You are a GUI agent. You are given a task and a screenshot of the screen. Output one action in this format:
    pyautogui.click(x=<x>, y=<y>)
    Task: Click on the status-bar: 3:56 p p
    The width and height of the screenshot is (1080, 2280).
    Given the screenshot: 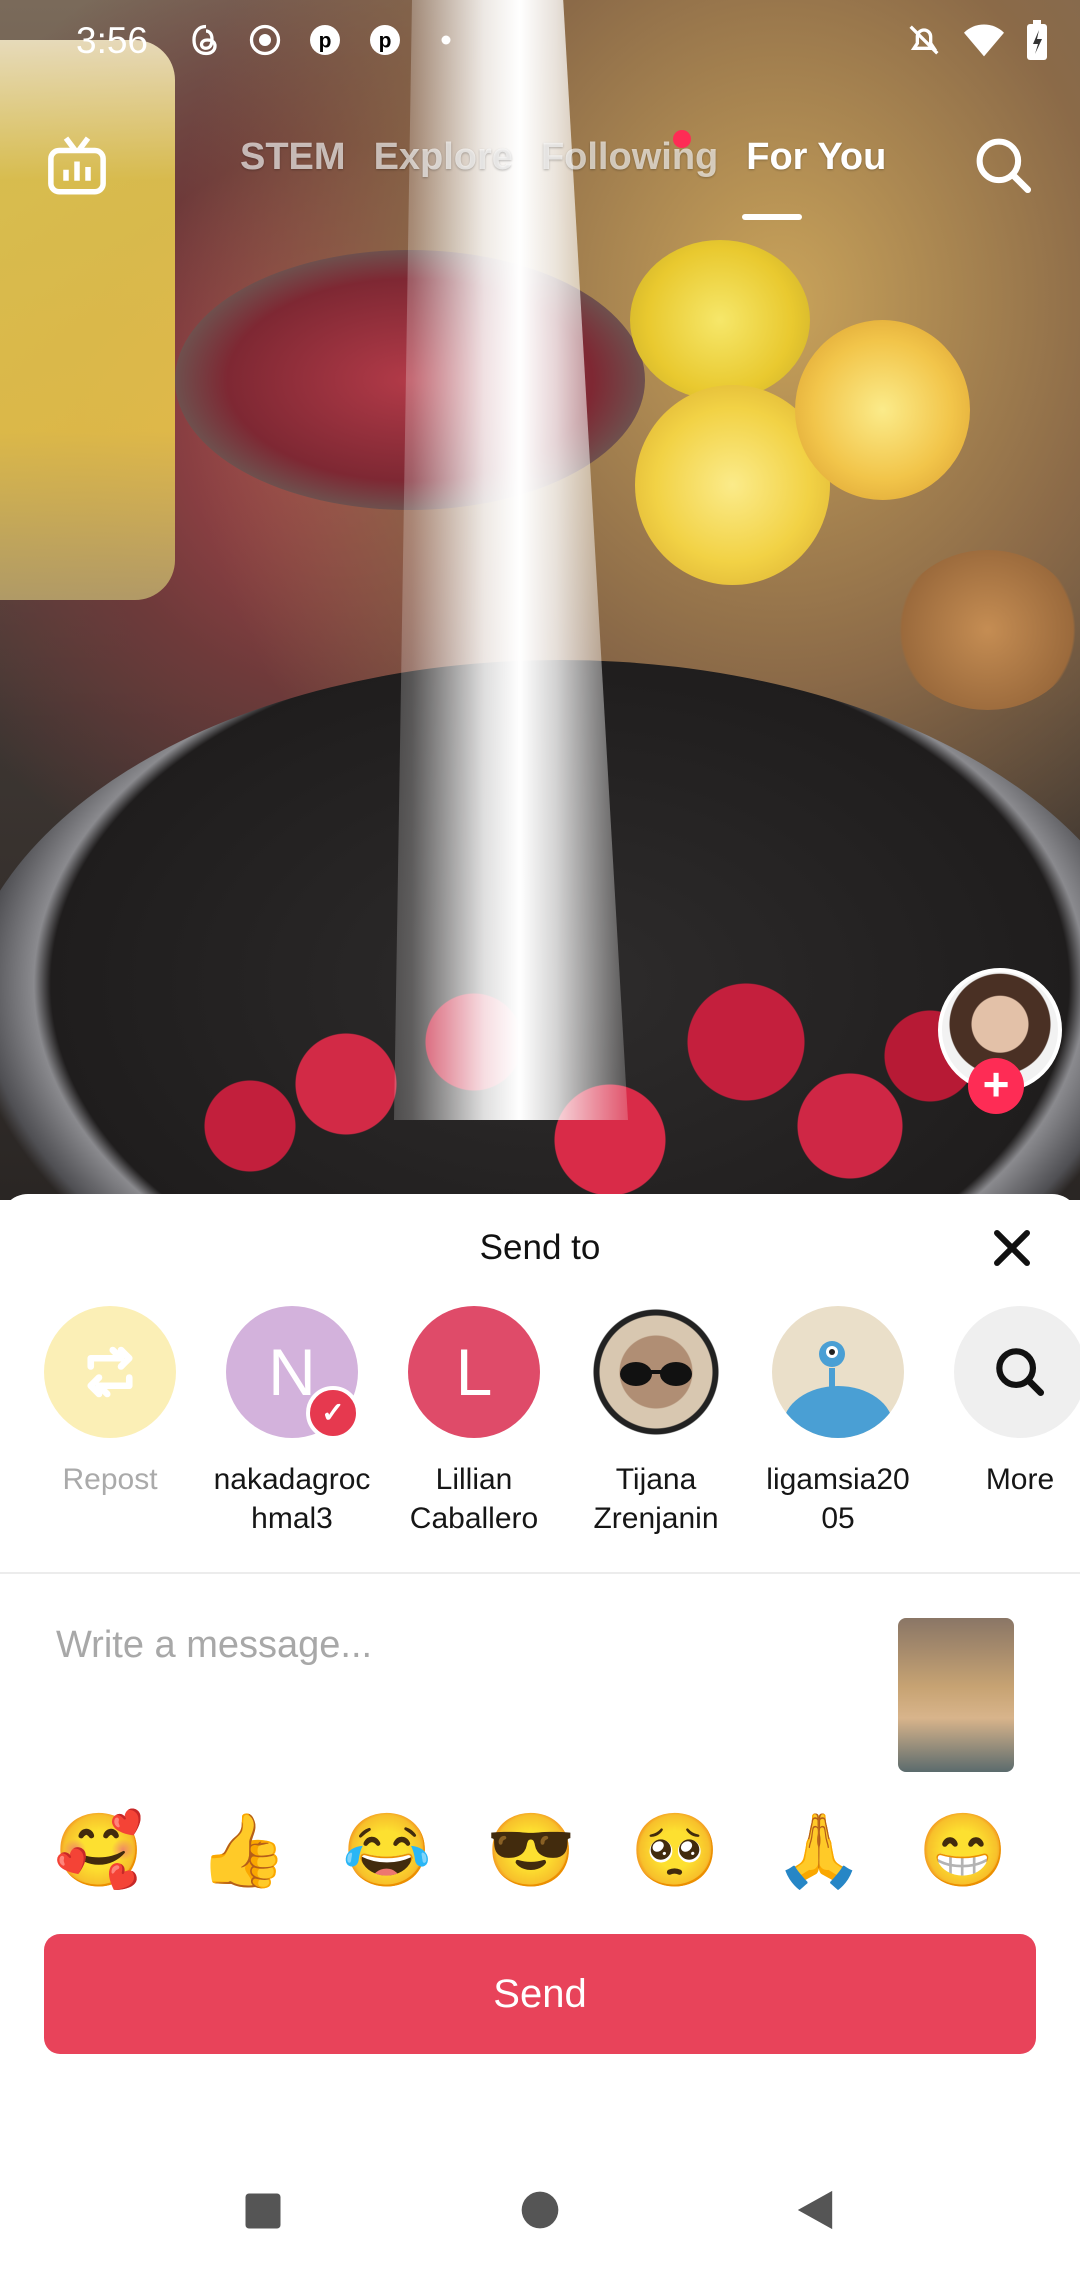 What is the action you would take?
    pyautogui.click(x=540, y=42)
    